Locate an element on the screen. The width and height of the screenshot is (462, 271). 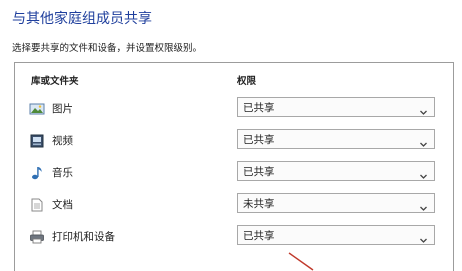
library-label: 图片 is located at coordinates (62, 108).